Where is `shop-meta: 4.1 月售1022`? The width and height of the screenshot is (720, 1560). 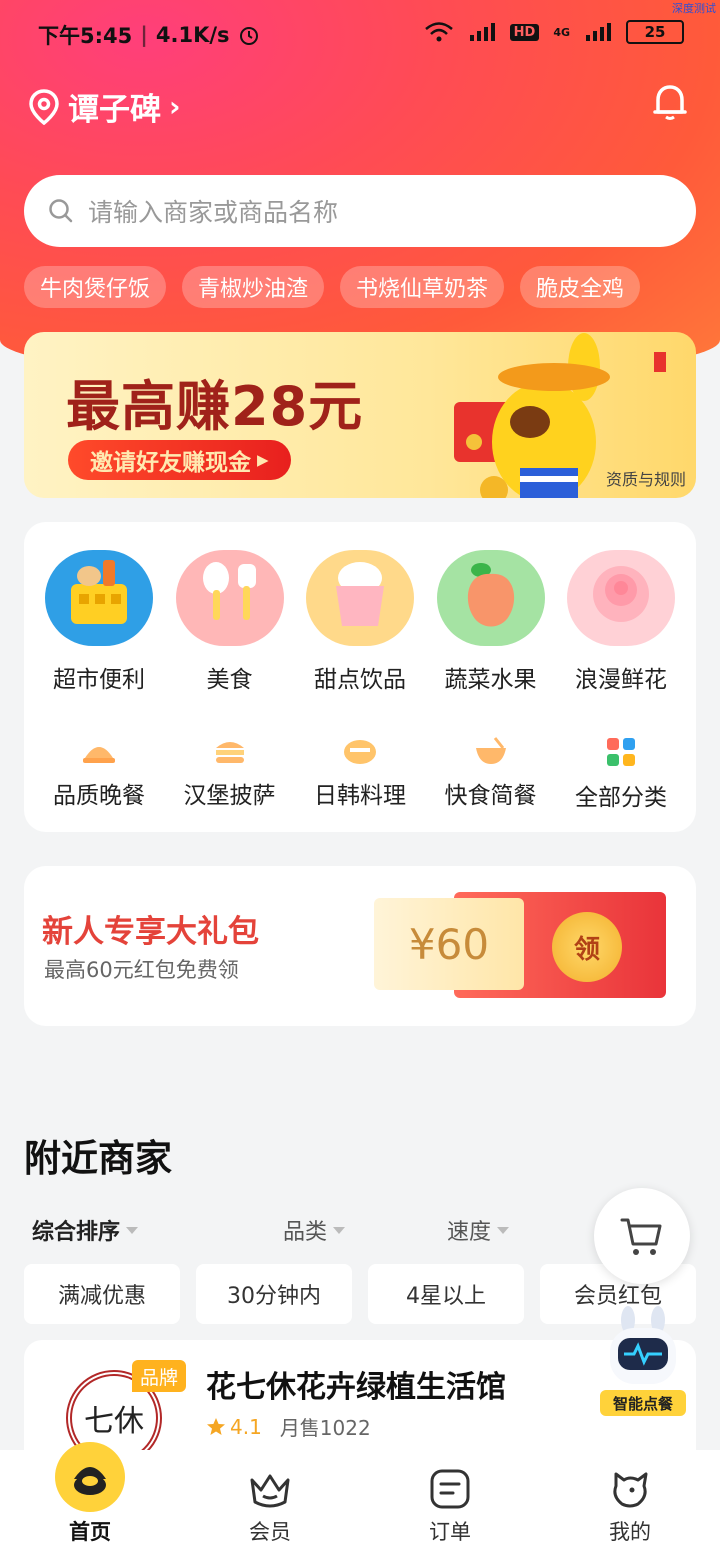
shop-meta: 4.1 月售1022 is located at coordinates (288, 1426).